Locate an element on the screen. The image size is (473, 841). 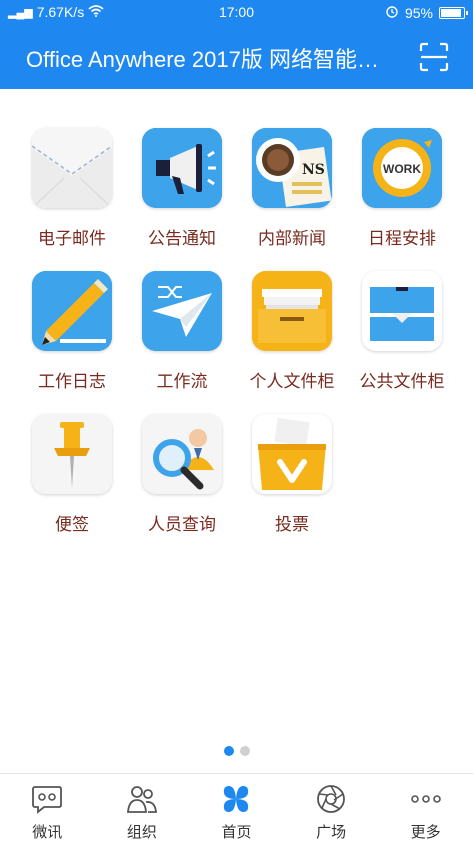
page-dot is located at coordinates (244, 751).